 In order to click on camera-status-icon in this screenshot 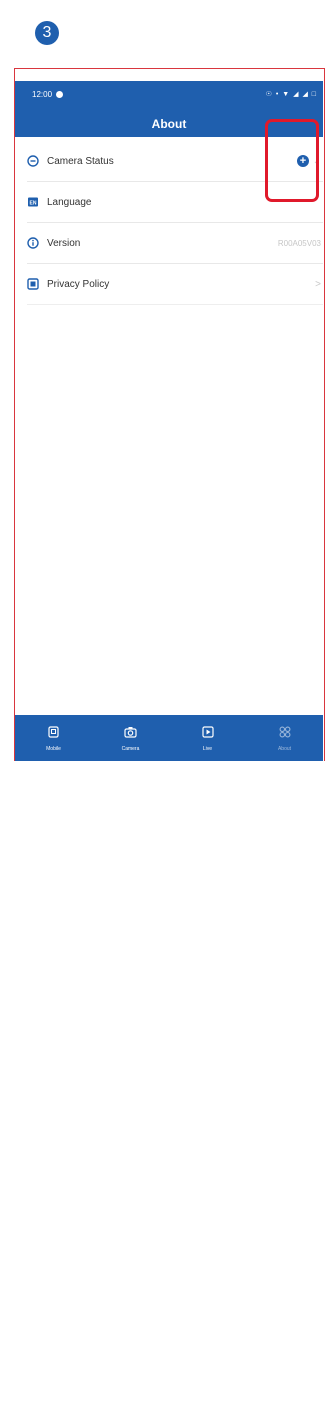, I will do `click(33, 161)`.